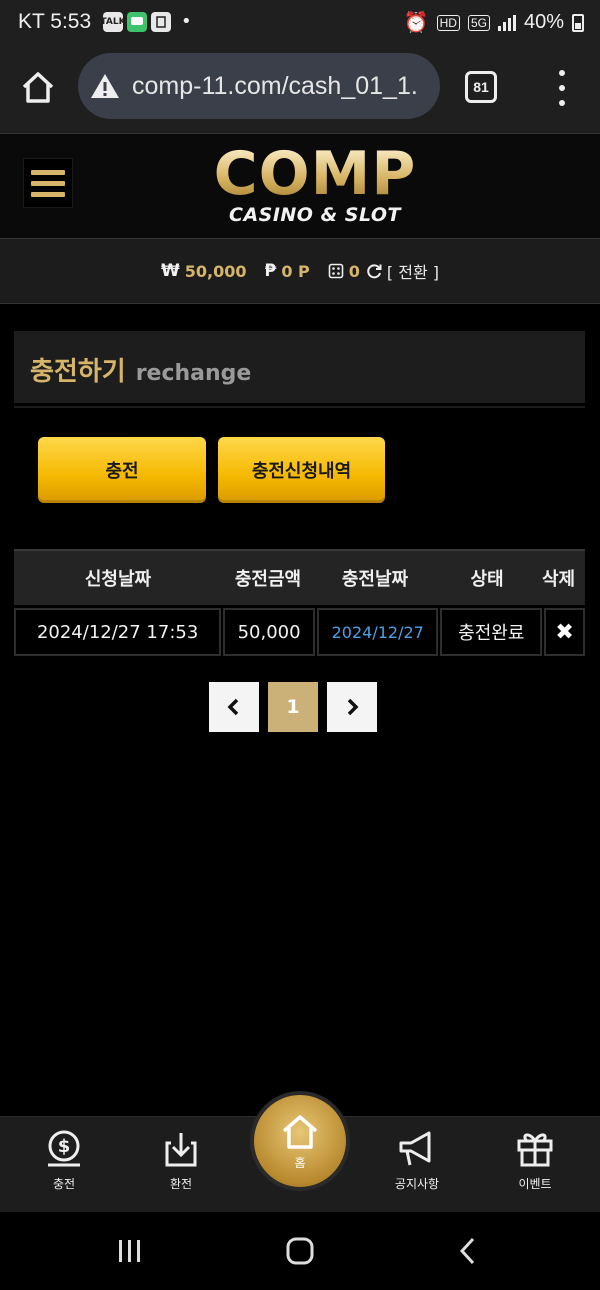  Describe the element at coordinates (562, 88) in the screenshot. I see `browser-menu-button` at that location.